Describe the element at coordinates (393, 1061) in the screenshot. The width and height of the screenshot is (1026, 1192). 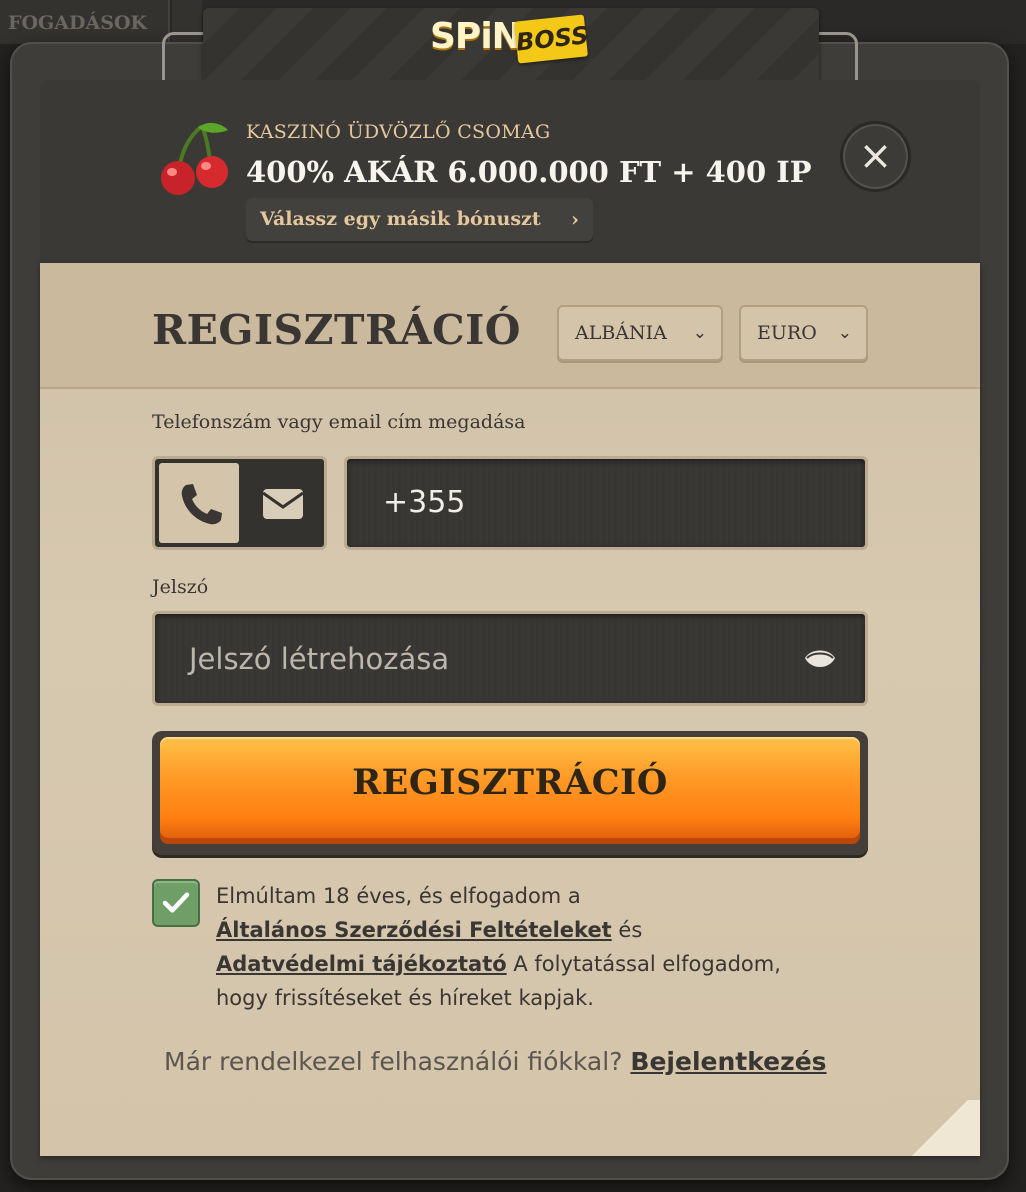
I see `login-prompt-text: Már rendelkezel felhasználói fiókkal?` at that location.